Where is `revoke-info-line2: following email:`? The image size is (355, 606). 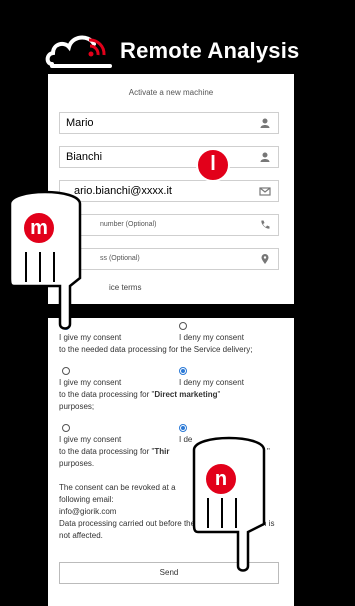 revoke-info-line2: following email: is located at coordinates (86, 499).